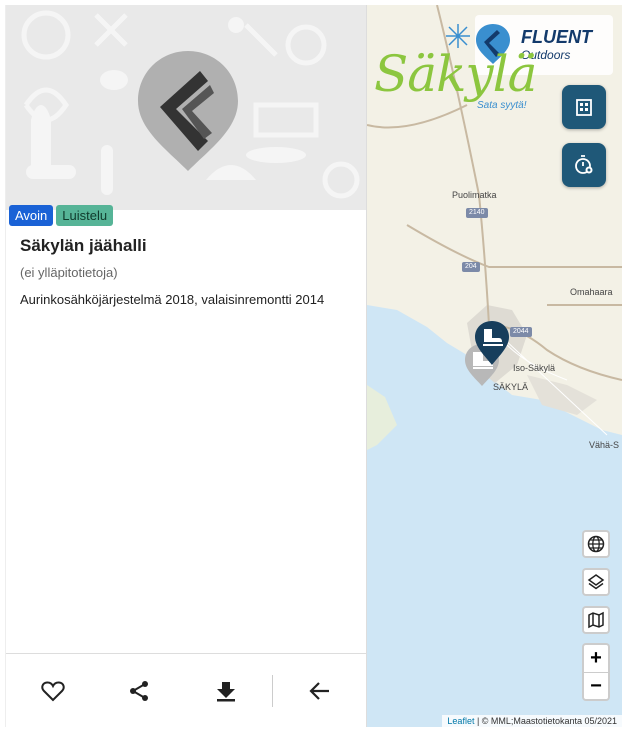 The height and width of the screenshot is (734, 628). What do you see at coordinates (471, 267) in the screenshot?
I see `road-number: 204` at bounding box center [471, 267].